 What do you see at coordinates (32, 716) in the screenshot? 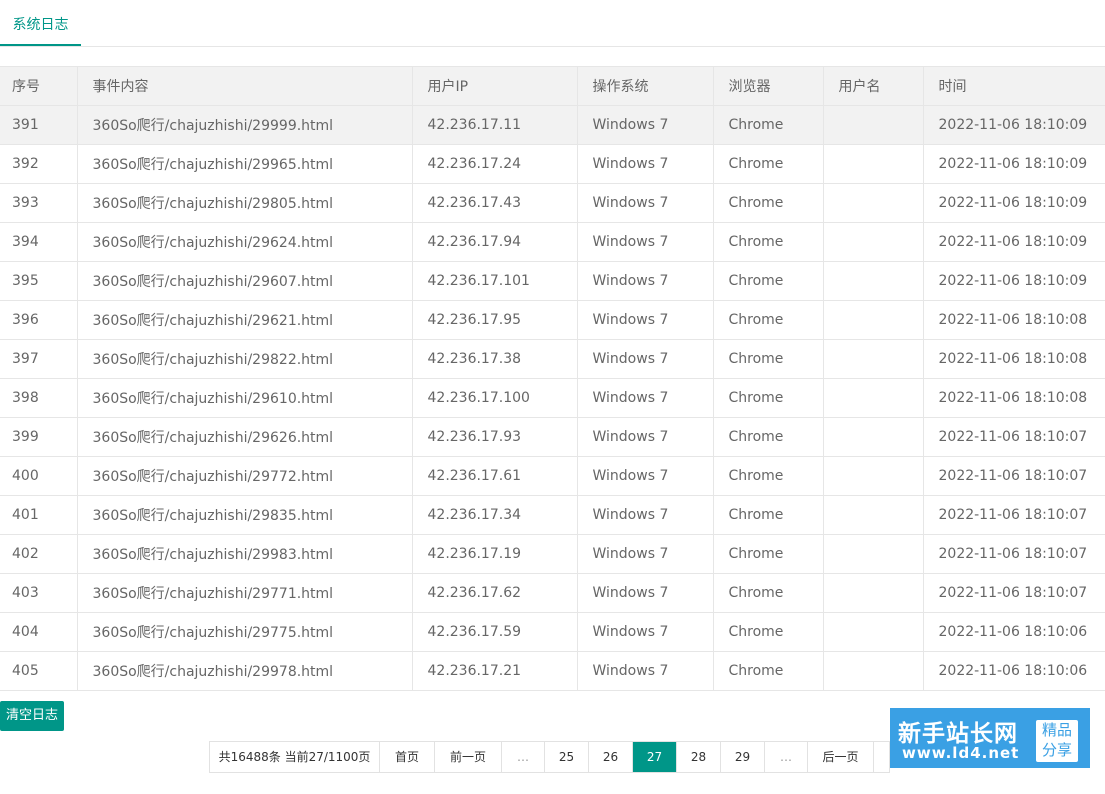
I see `clear-log-button: 清空日志` at bounding box center [32, 716].